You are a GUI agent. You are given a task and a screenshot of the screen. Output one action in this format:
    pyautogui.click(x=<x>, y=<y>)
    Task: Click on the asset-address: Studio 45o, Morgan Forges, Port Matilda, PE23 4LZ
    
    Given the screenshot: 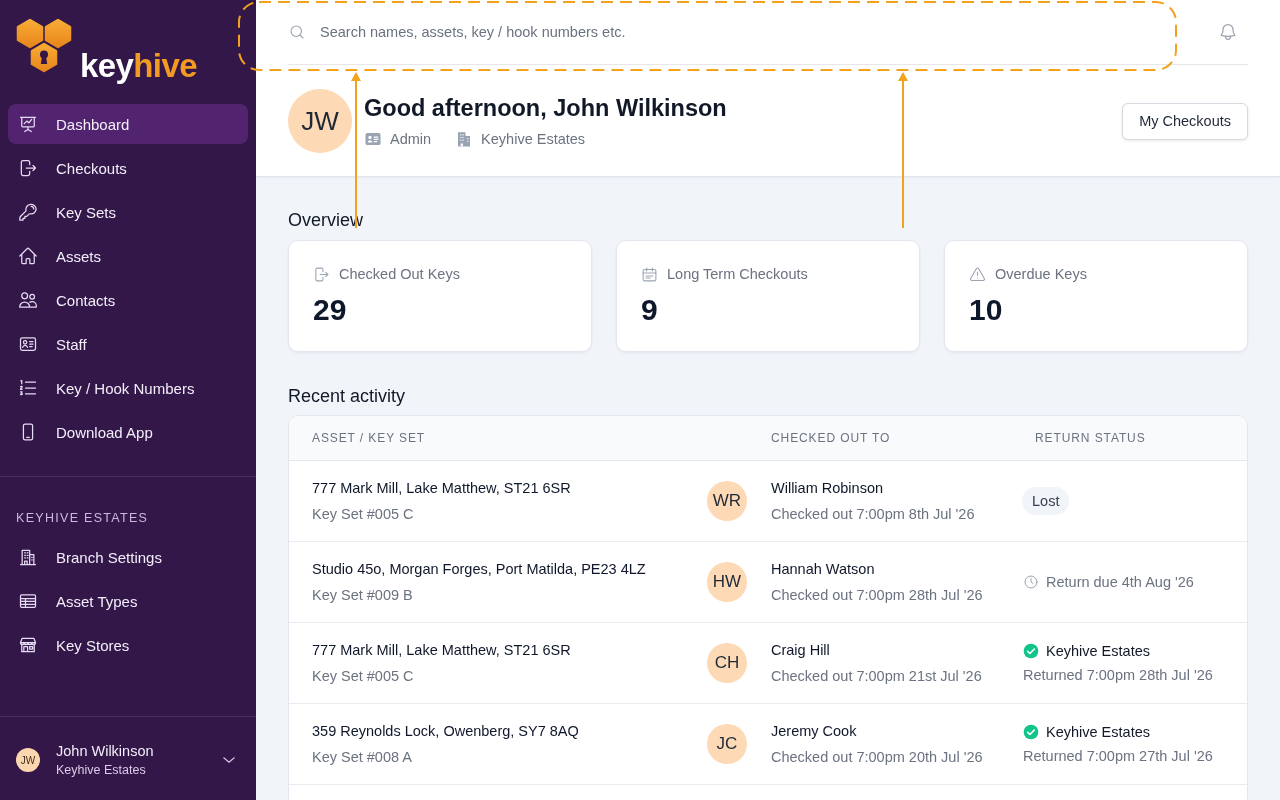 What is the action you would take?
    pyautogui.click(x=479, y=569)
    